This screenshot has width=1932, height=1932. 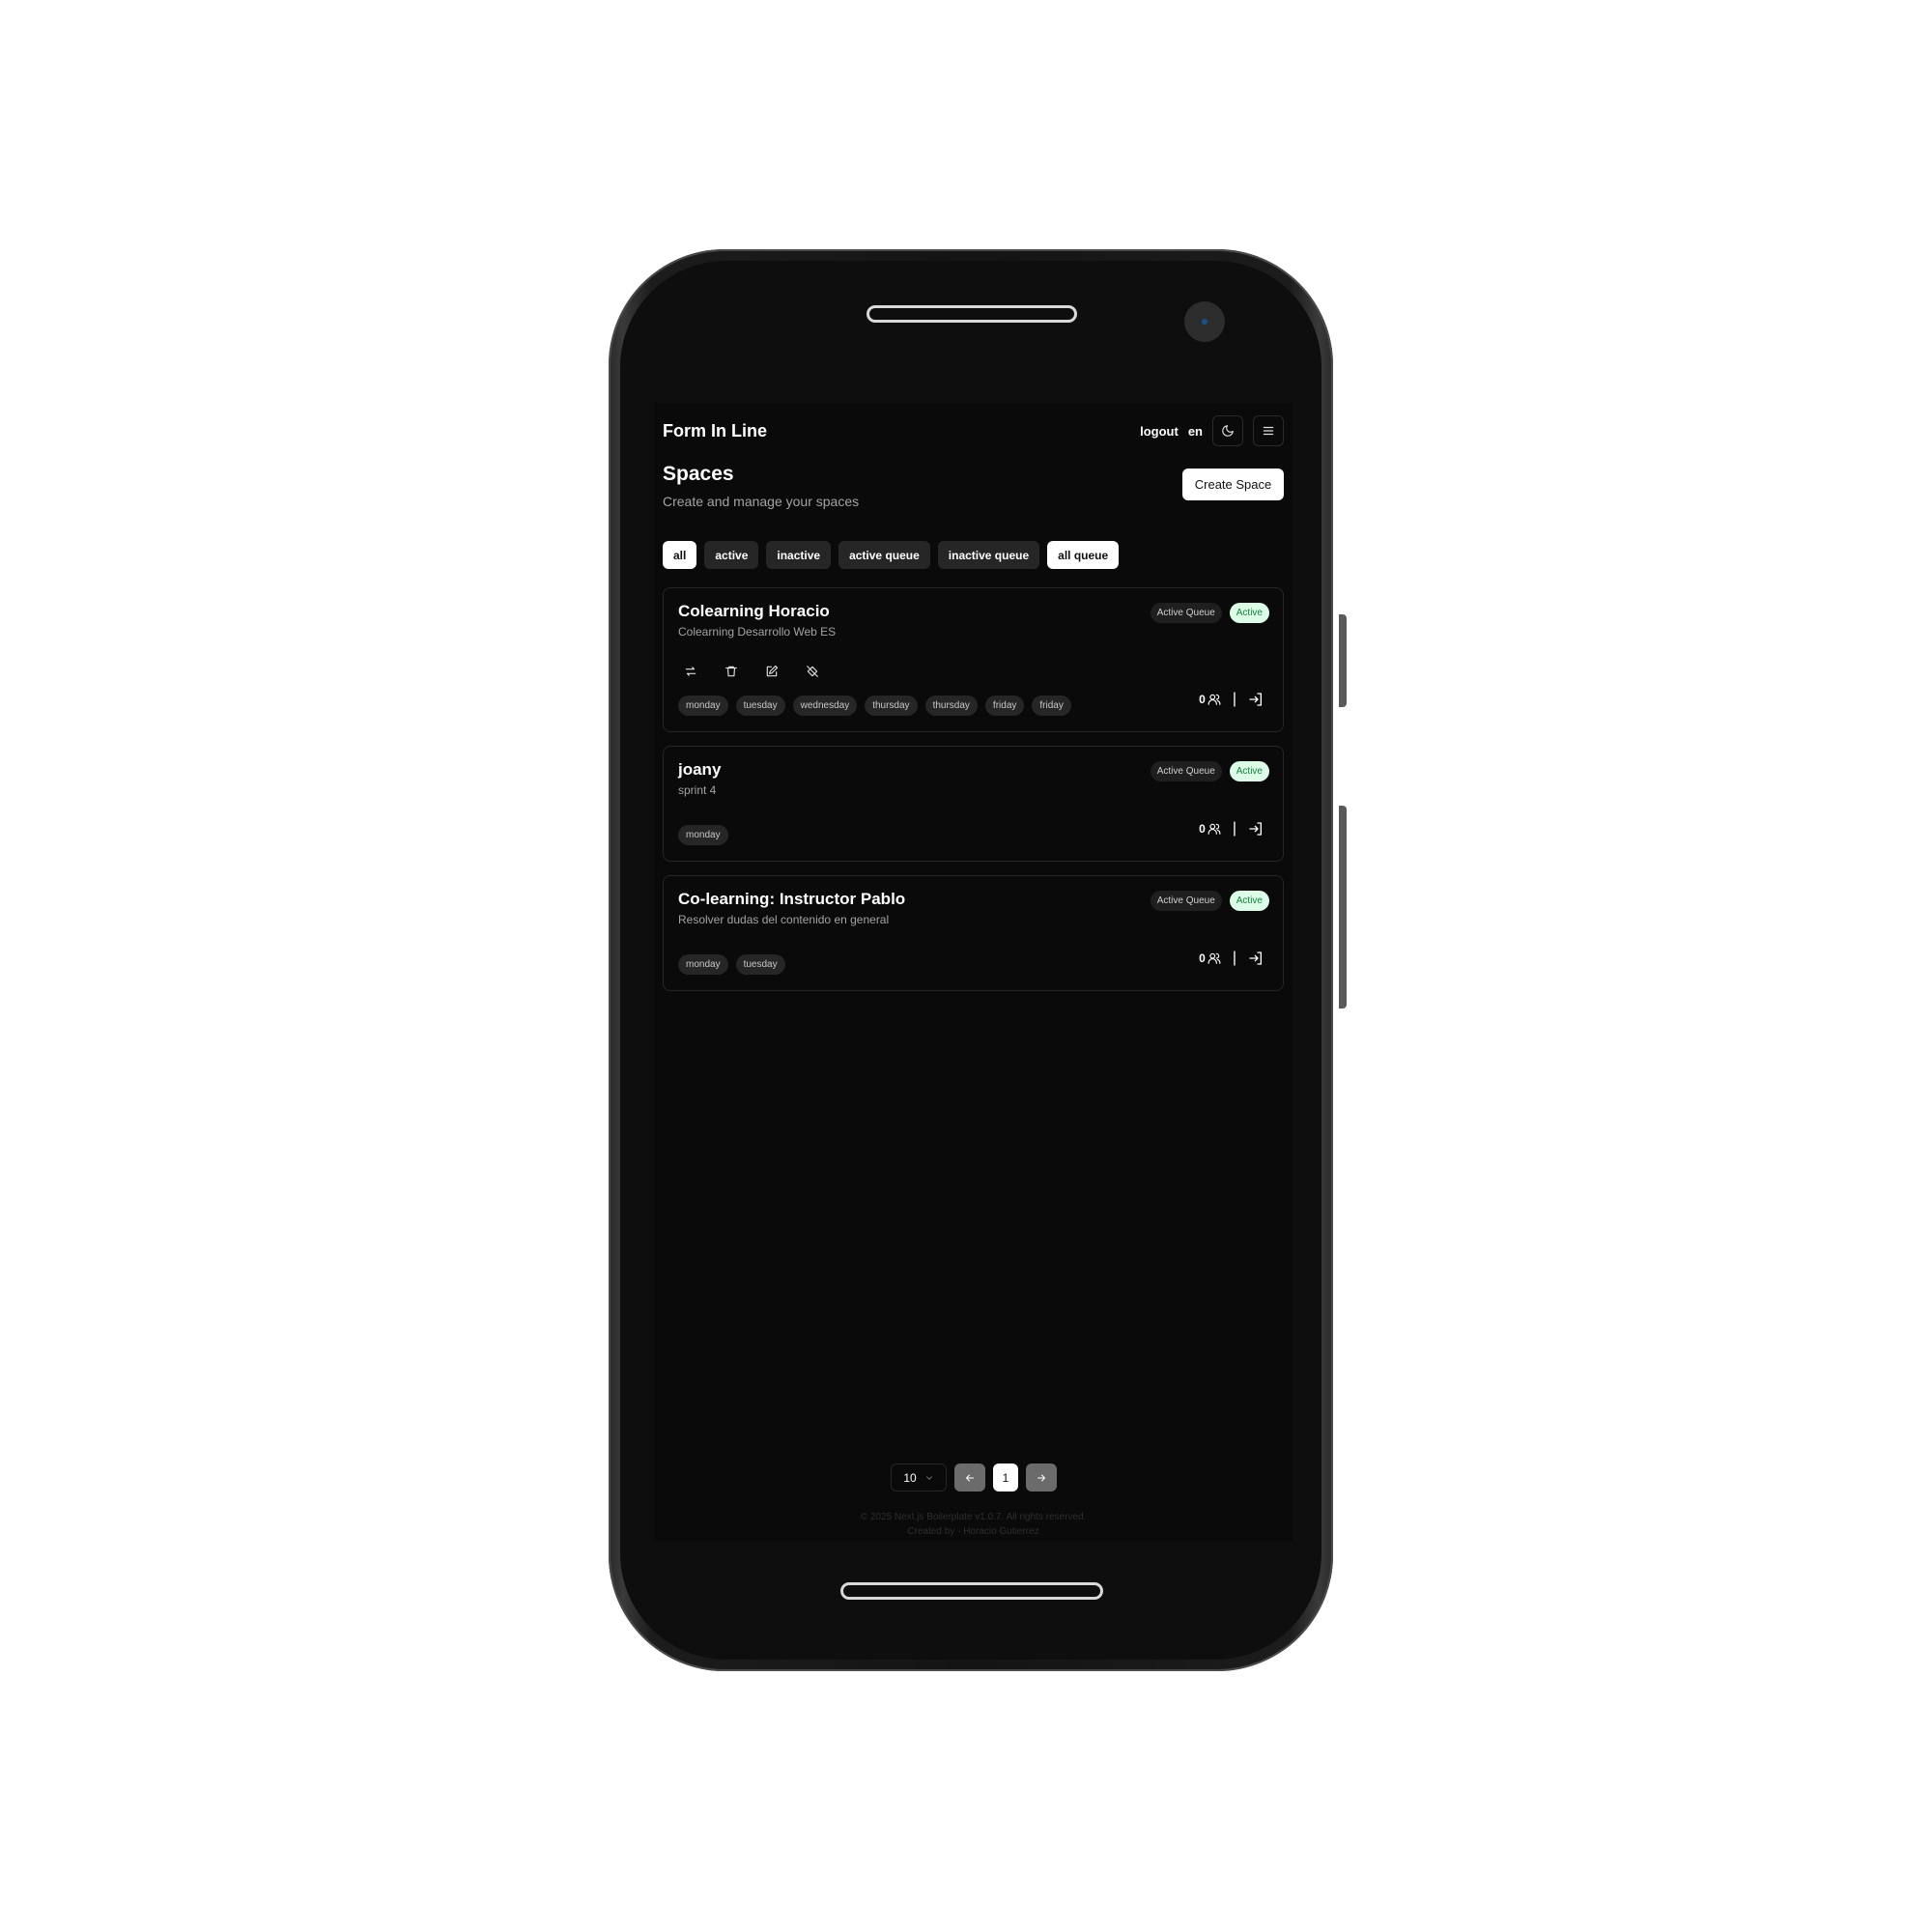 What do you see at coordinates (757, 632) in the screenshot?
I see `space-description: Colearning Desarrollo Web ES` at bounding box center [757, 632].